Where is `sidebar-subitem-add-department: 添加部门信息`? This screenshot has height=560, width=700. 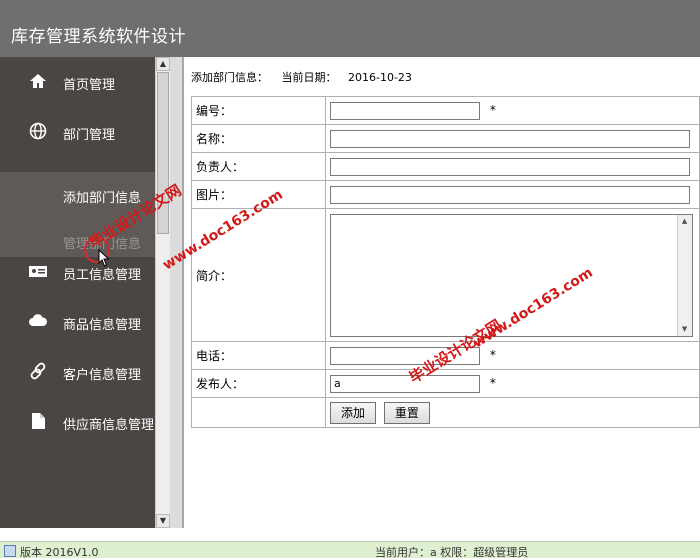
sidebar-subitem-add-department: 添加部门信息 is located at coordinates (102, 196).